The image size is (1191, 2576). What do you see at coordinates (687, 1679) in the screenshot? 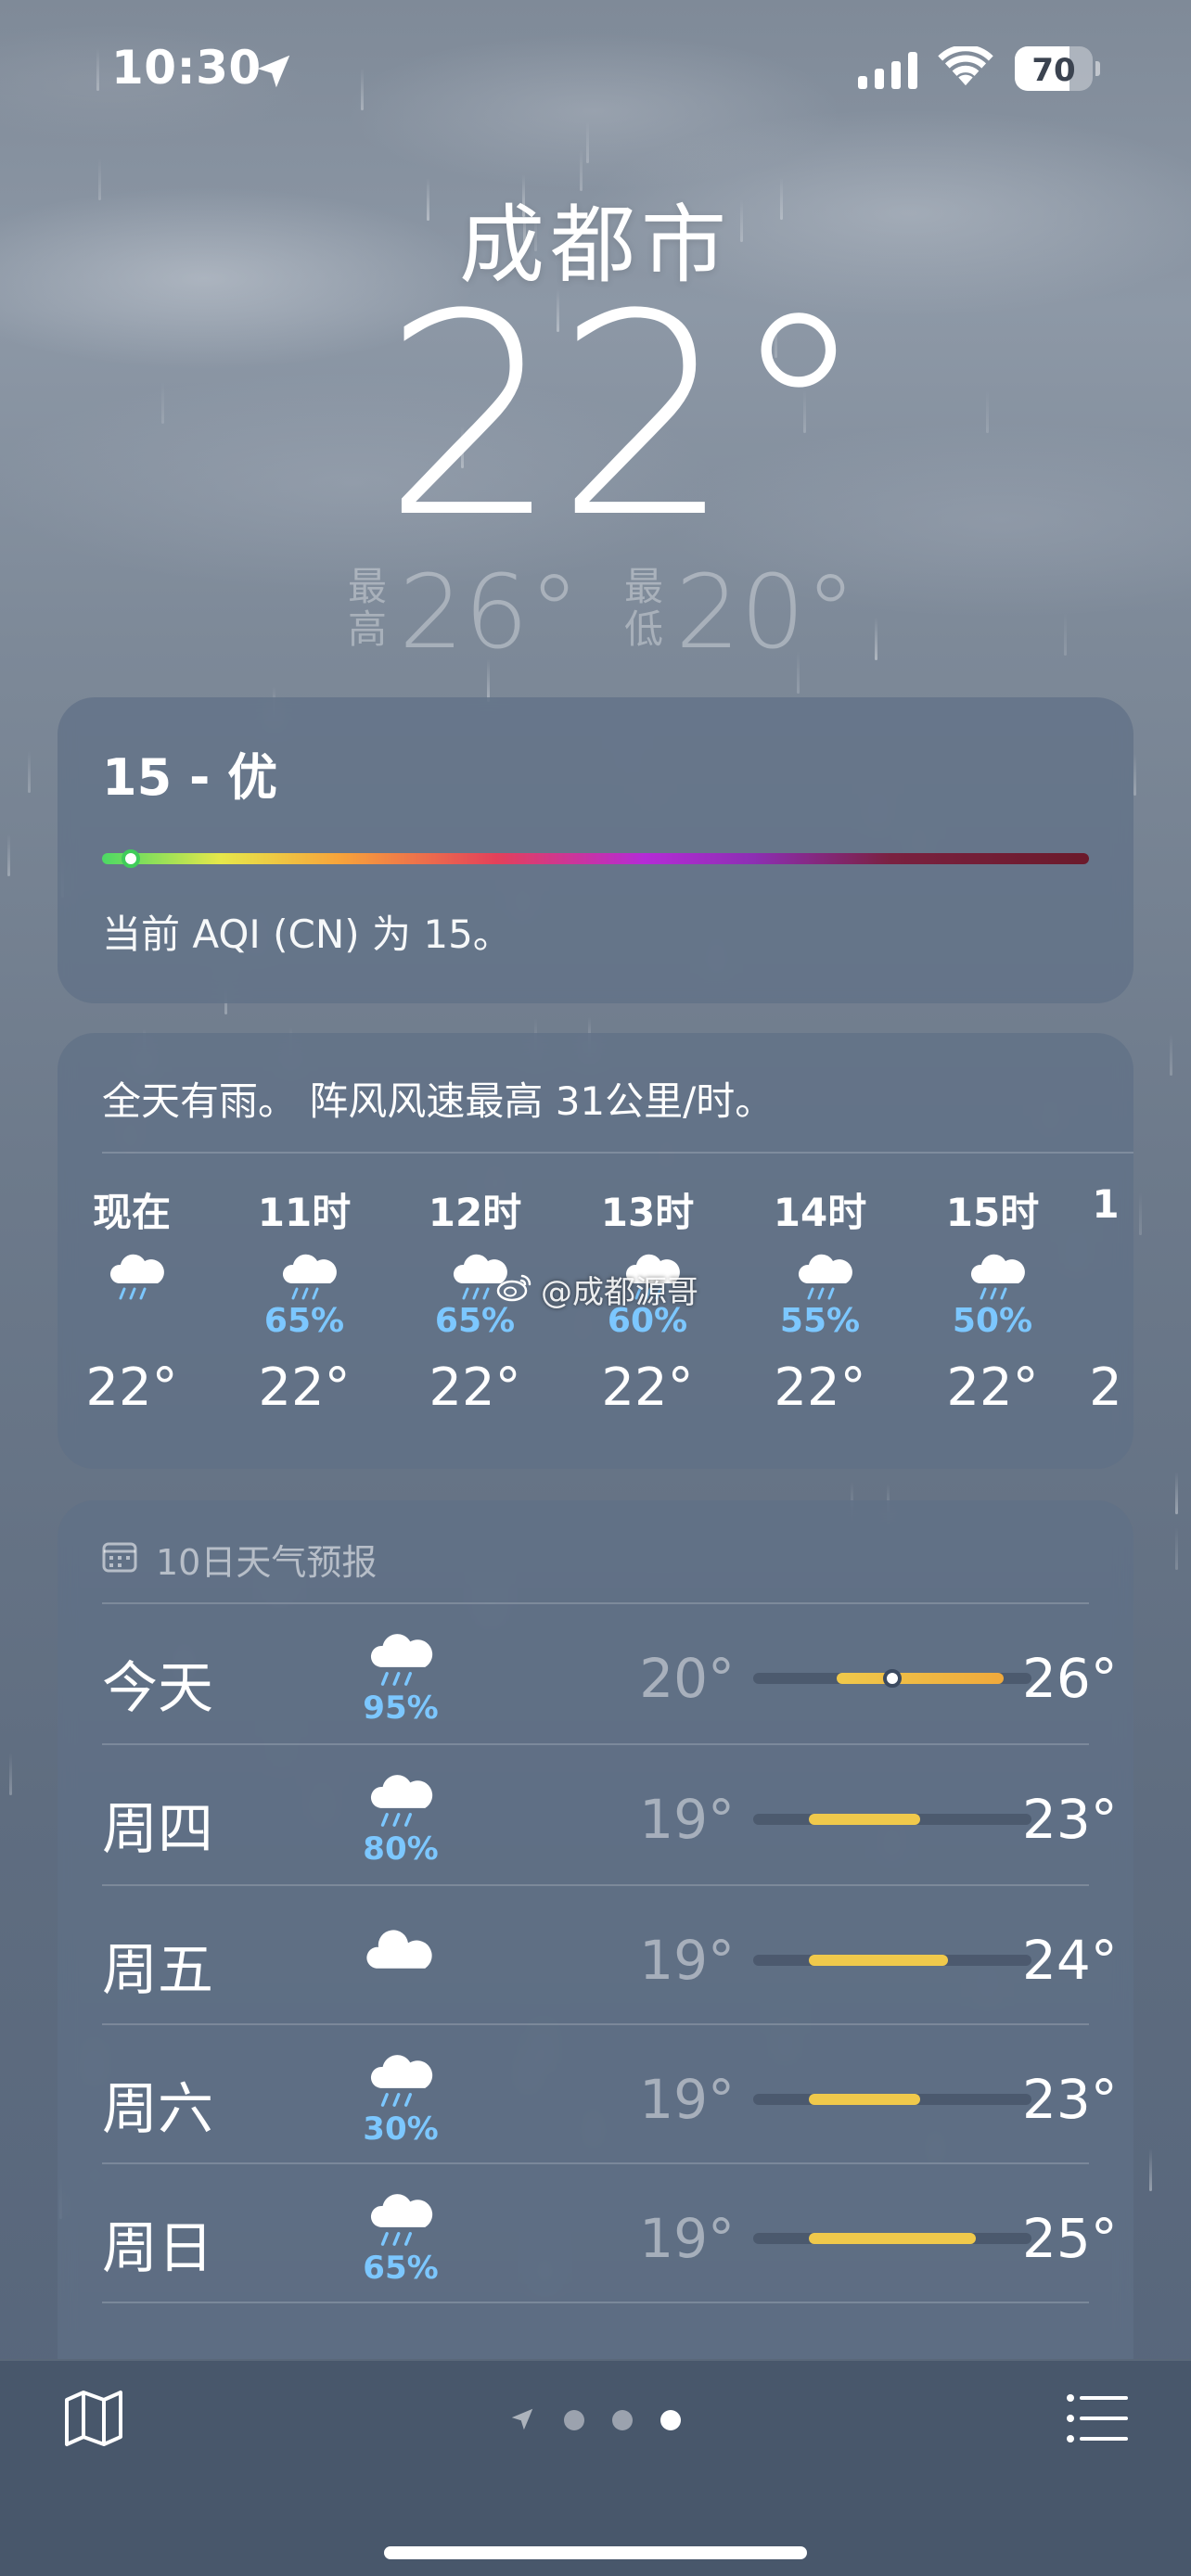
I see `day-low: 20°` at bounding box center [687, 1679].